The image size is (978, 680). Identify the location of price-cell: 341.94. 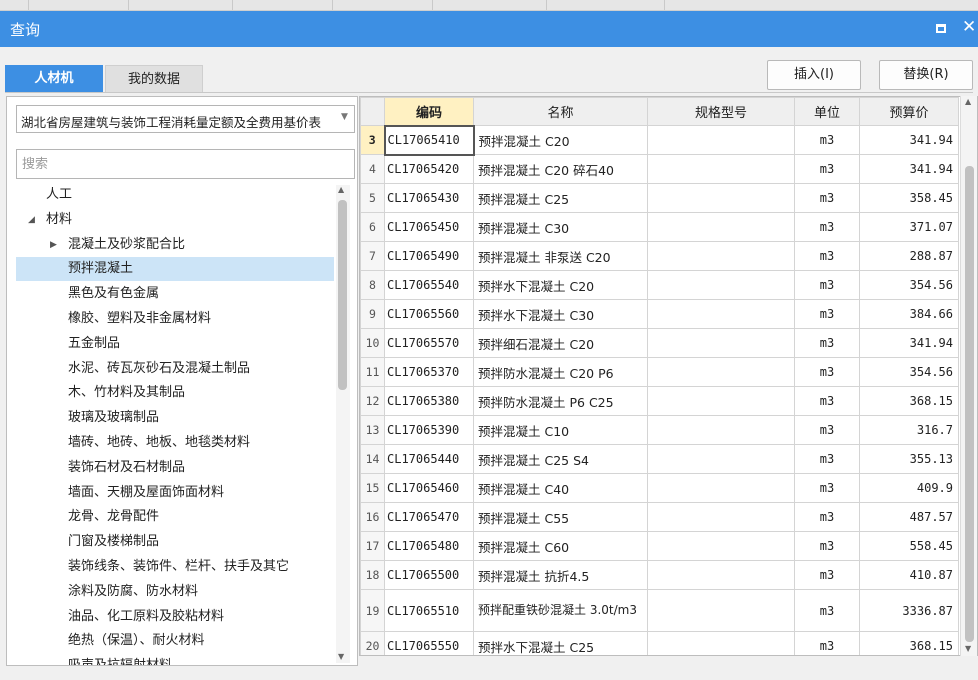
(909, 140).